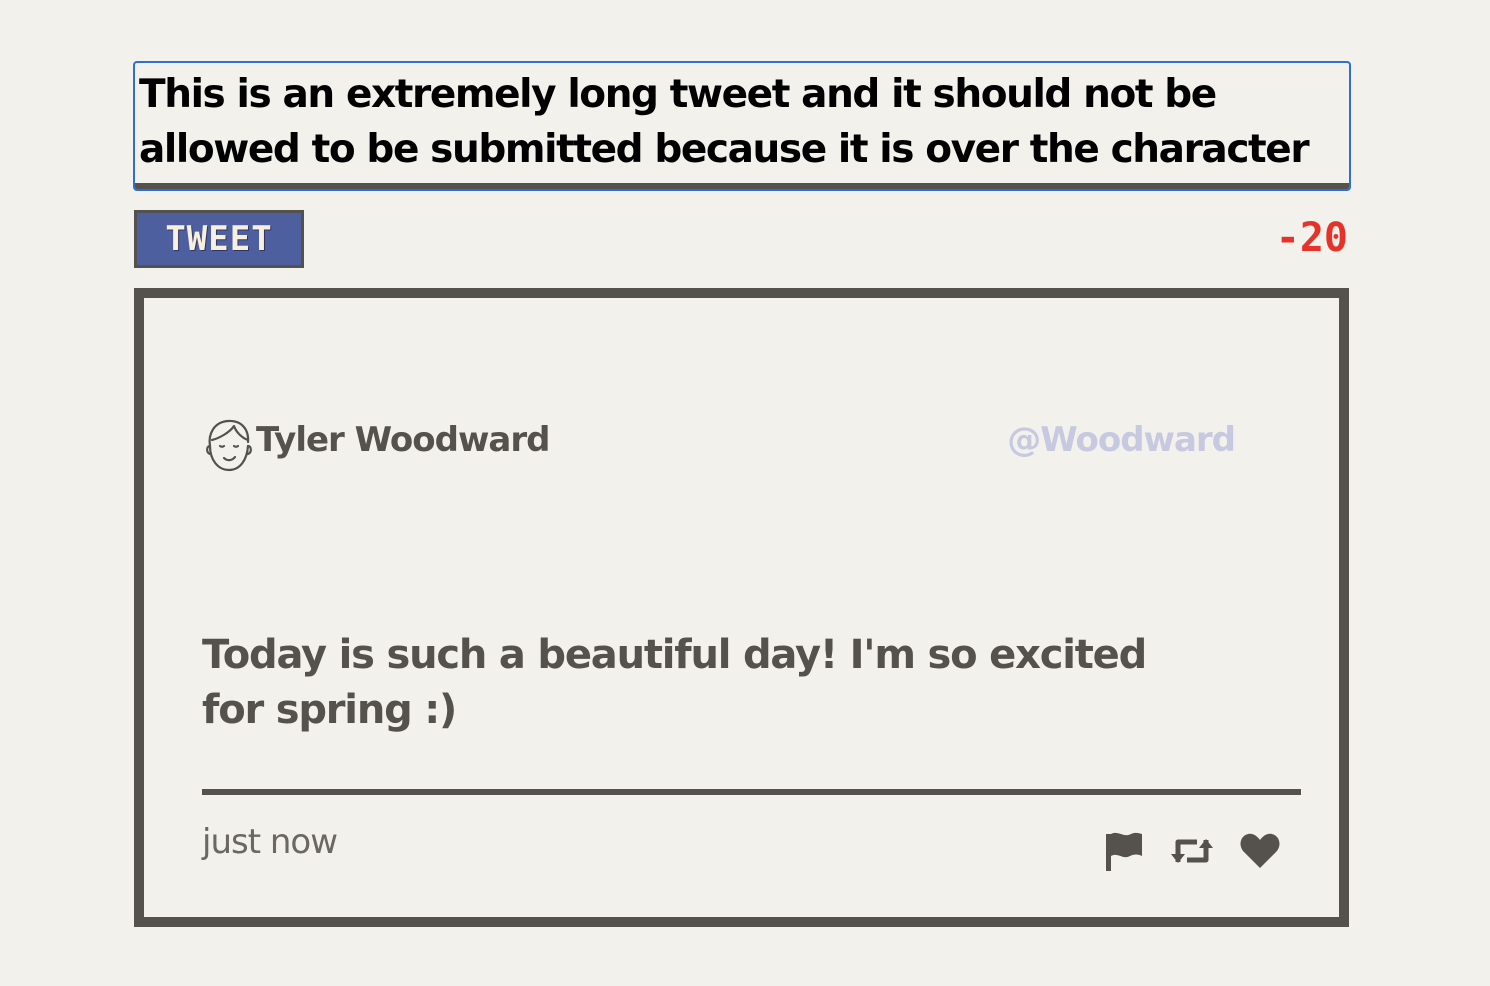  What do you see at coordinates (1121, 440) in the screenshot?
I see `author-handle: @Woodward` at bounding box center [1121, 440].